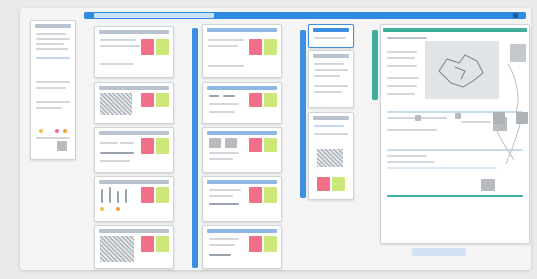 This screenshot has width=537, height=279. I want to click on overview-screen-card, so click(53, 90).